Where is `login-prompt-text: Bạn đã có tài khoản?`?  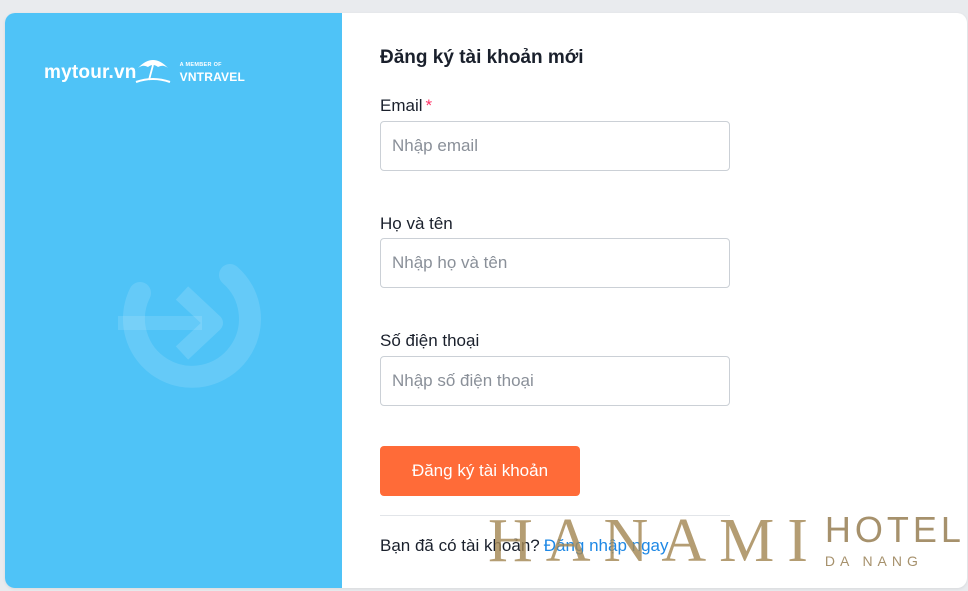
login-prompt-text: Bạn đã có tài khoản? is located at coordinates (460, 545).